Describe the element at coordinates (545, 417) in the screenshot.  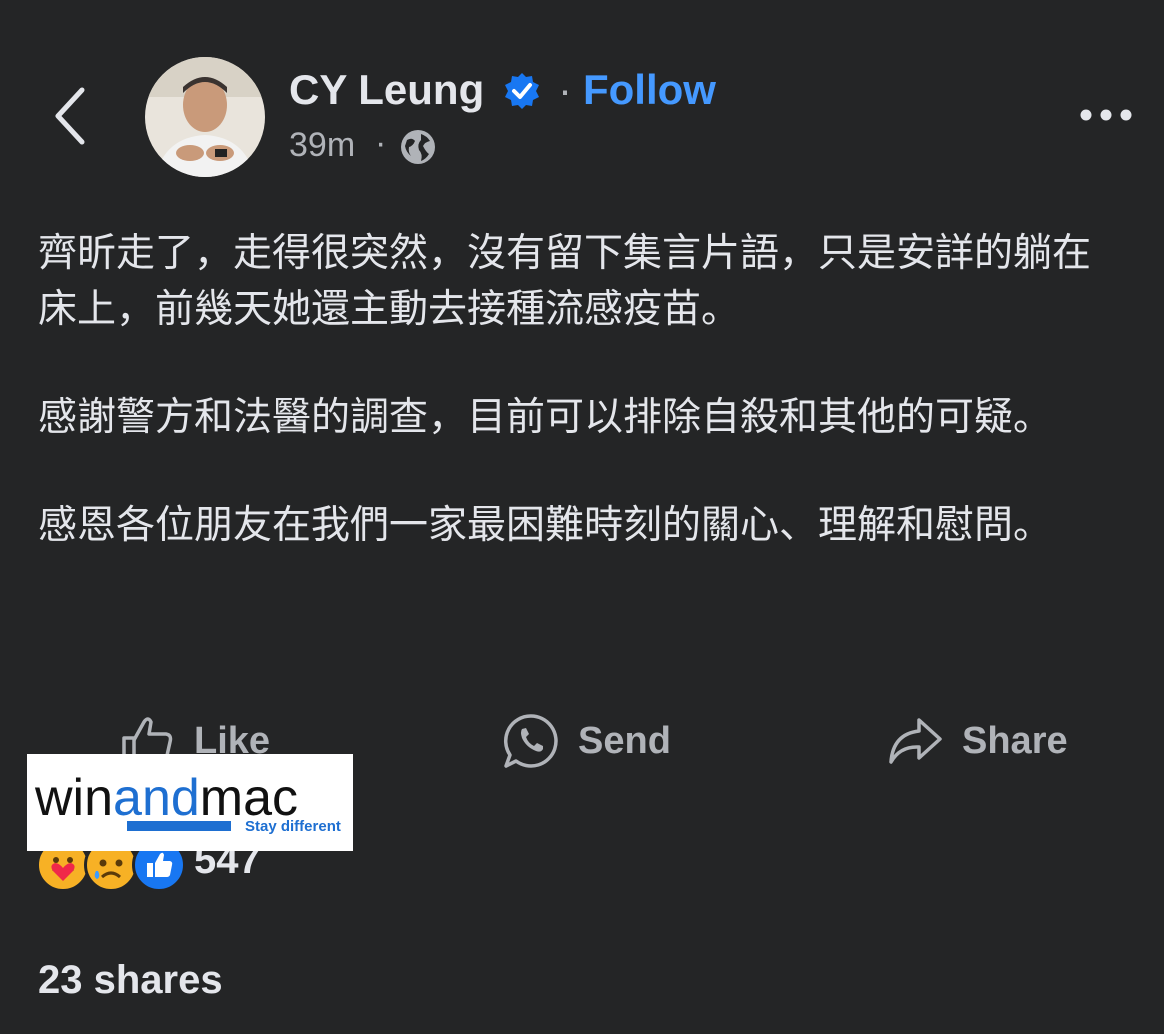
I see `post-paragraph: 感謝警方和法醫的調查，目前可以排除自殺和其他的可疑。` at that location.